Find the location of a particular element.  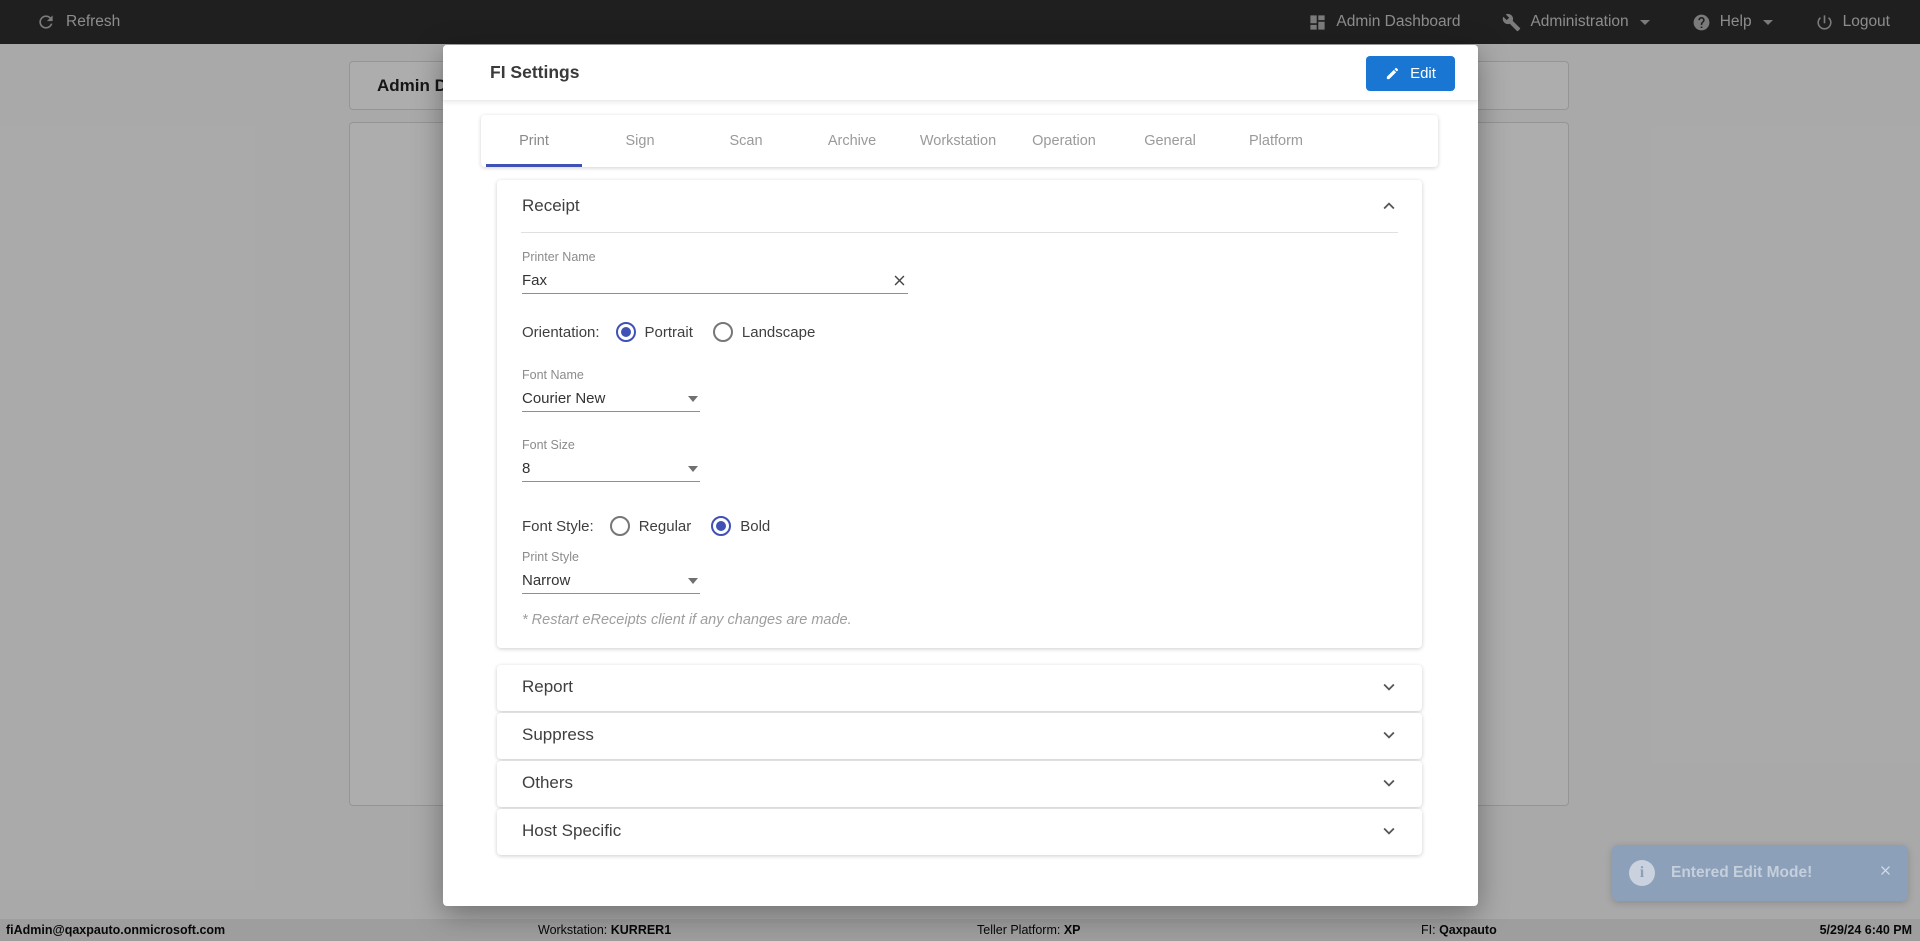

font-style-group: Font Style: Regular Bold is located at coordinates (656, 526).